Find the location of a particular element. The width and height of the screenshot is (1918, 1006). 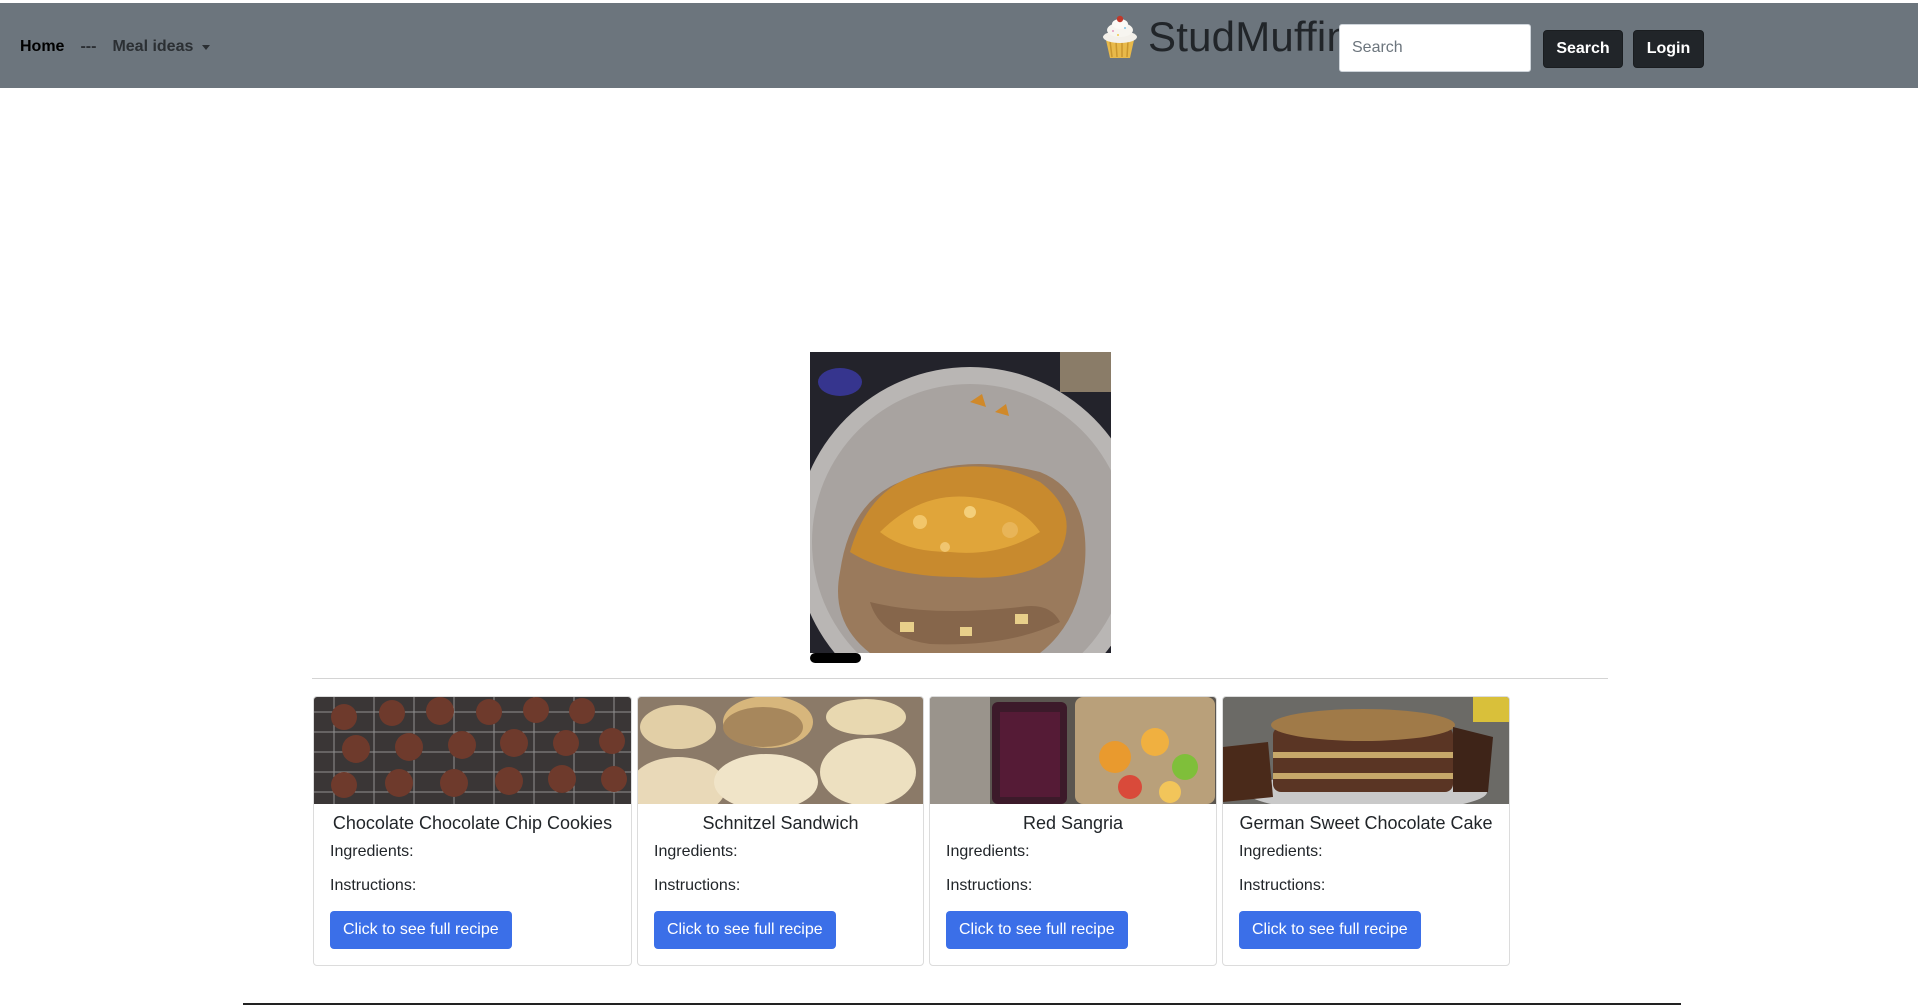

carousel-indicator is located at coordinates (835, 658).